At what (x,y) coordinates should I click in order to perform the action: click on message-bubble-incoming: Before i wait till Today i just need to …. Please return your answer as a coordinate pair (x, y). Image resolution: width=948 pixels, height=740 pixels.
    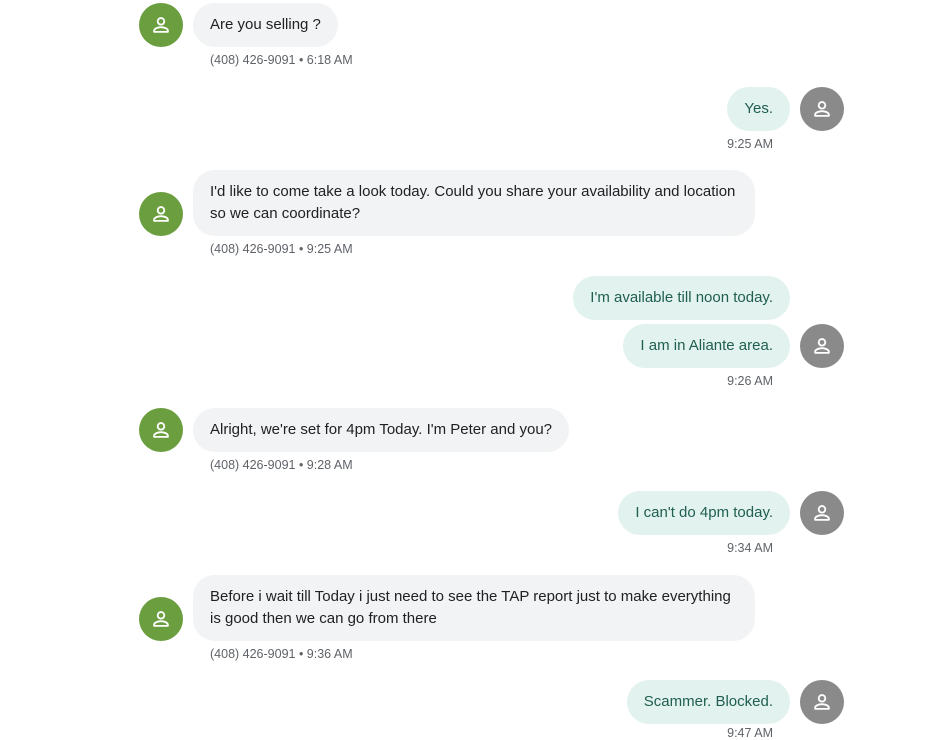
    Looking at the image, I should click on (474, 608).